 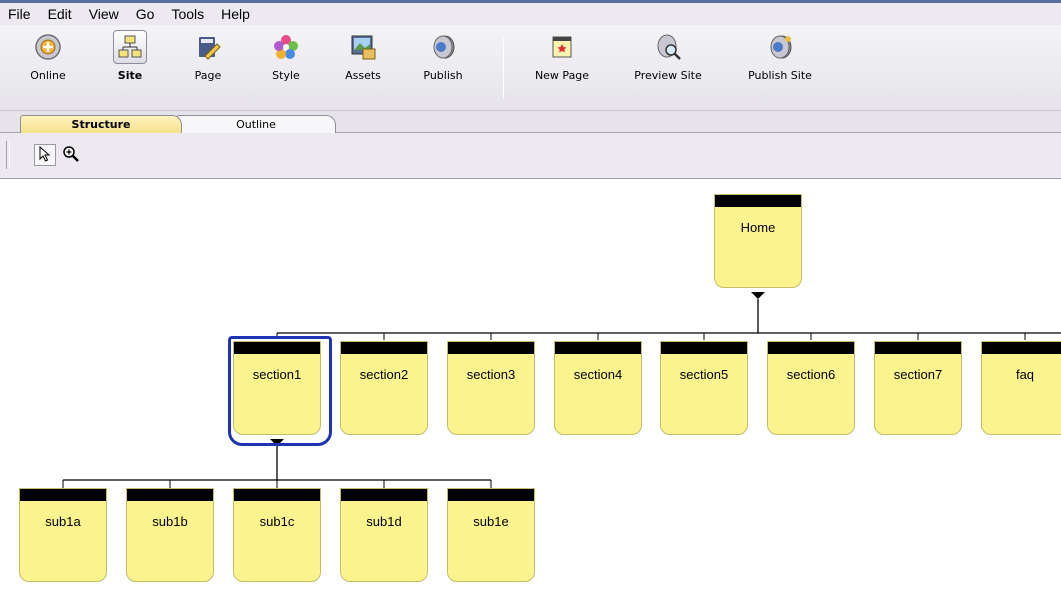 What do you see at coordinates (104, 14) in the screenshot?
I see `menu-view: View` at bounding box center [104, 14].